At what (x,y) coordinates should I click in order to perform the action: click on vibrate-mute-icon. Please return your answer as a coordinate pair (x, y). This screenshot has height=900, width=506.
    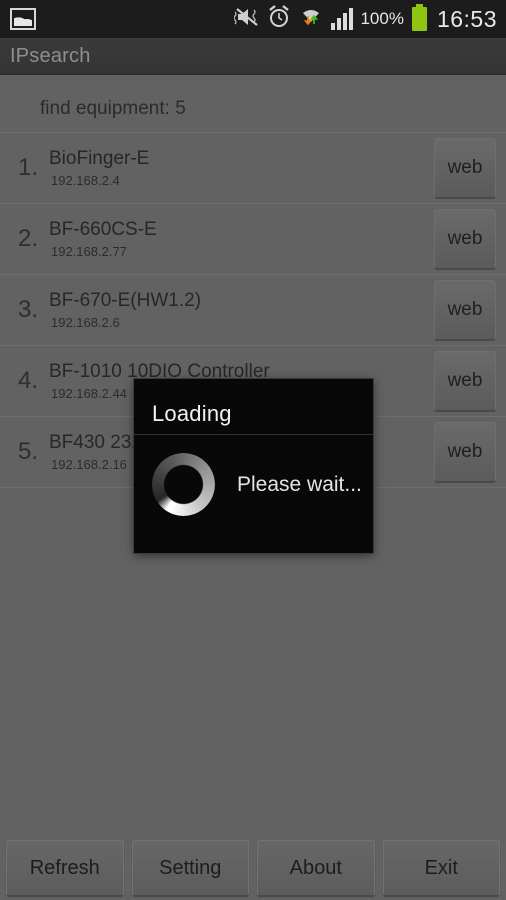
    Looking at the image, I should click on (246, 19).